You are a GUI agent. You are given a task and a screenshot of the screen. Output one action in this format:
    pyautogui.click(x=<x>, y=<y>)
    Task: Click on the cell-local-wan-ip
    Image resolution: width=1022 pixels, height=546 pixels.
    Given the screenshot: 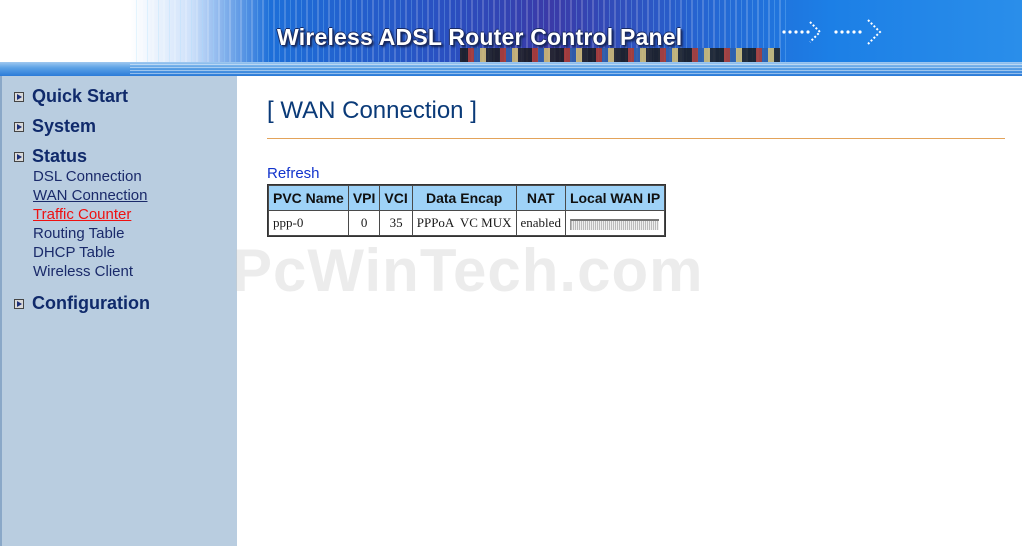 What is the action you would take?
    pyautogui.click(x=615, y=223)
    